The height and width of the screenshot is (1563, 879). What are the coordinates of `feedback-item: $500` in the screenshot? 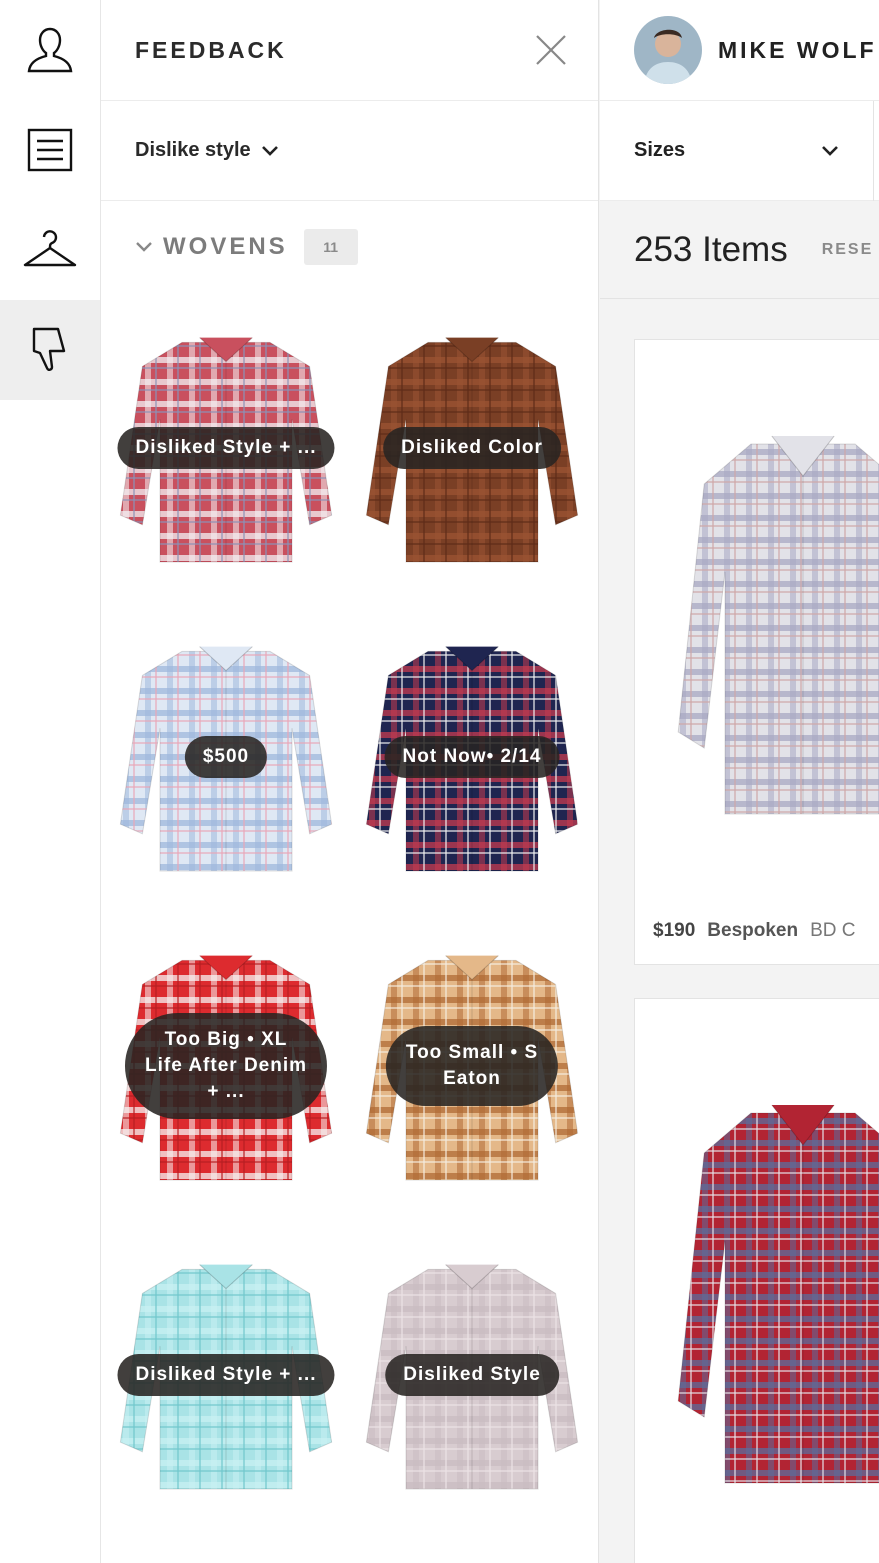 It's located at (226, 756).